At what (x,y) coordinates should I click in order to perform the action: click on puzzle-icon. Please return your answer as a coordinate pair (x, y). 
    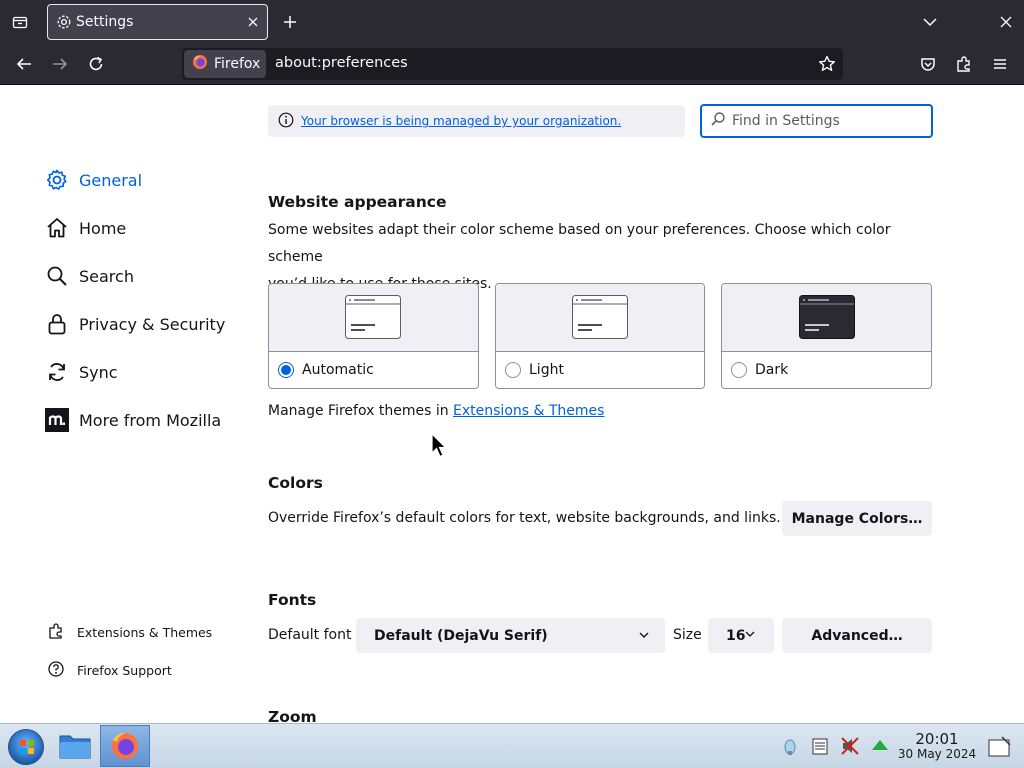
    Looking at the image, I should click on (56, 632).